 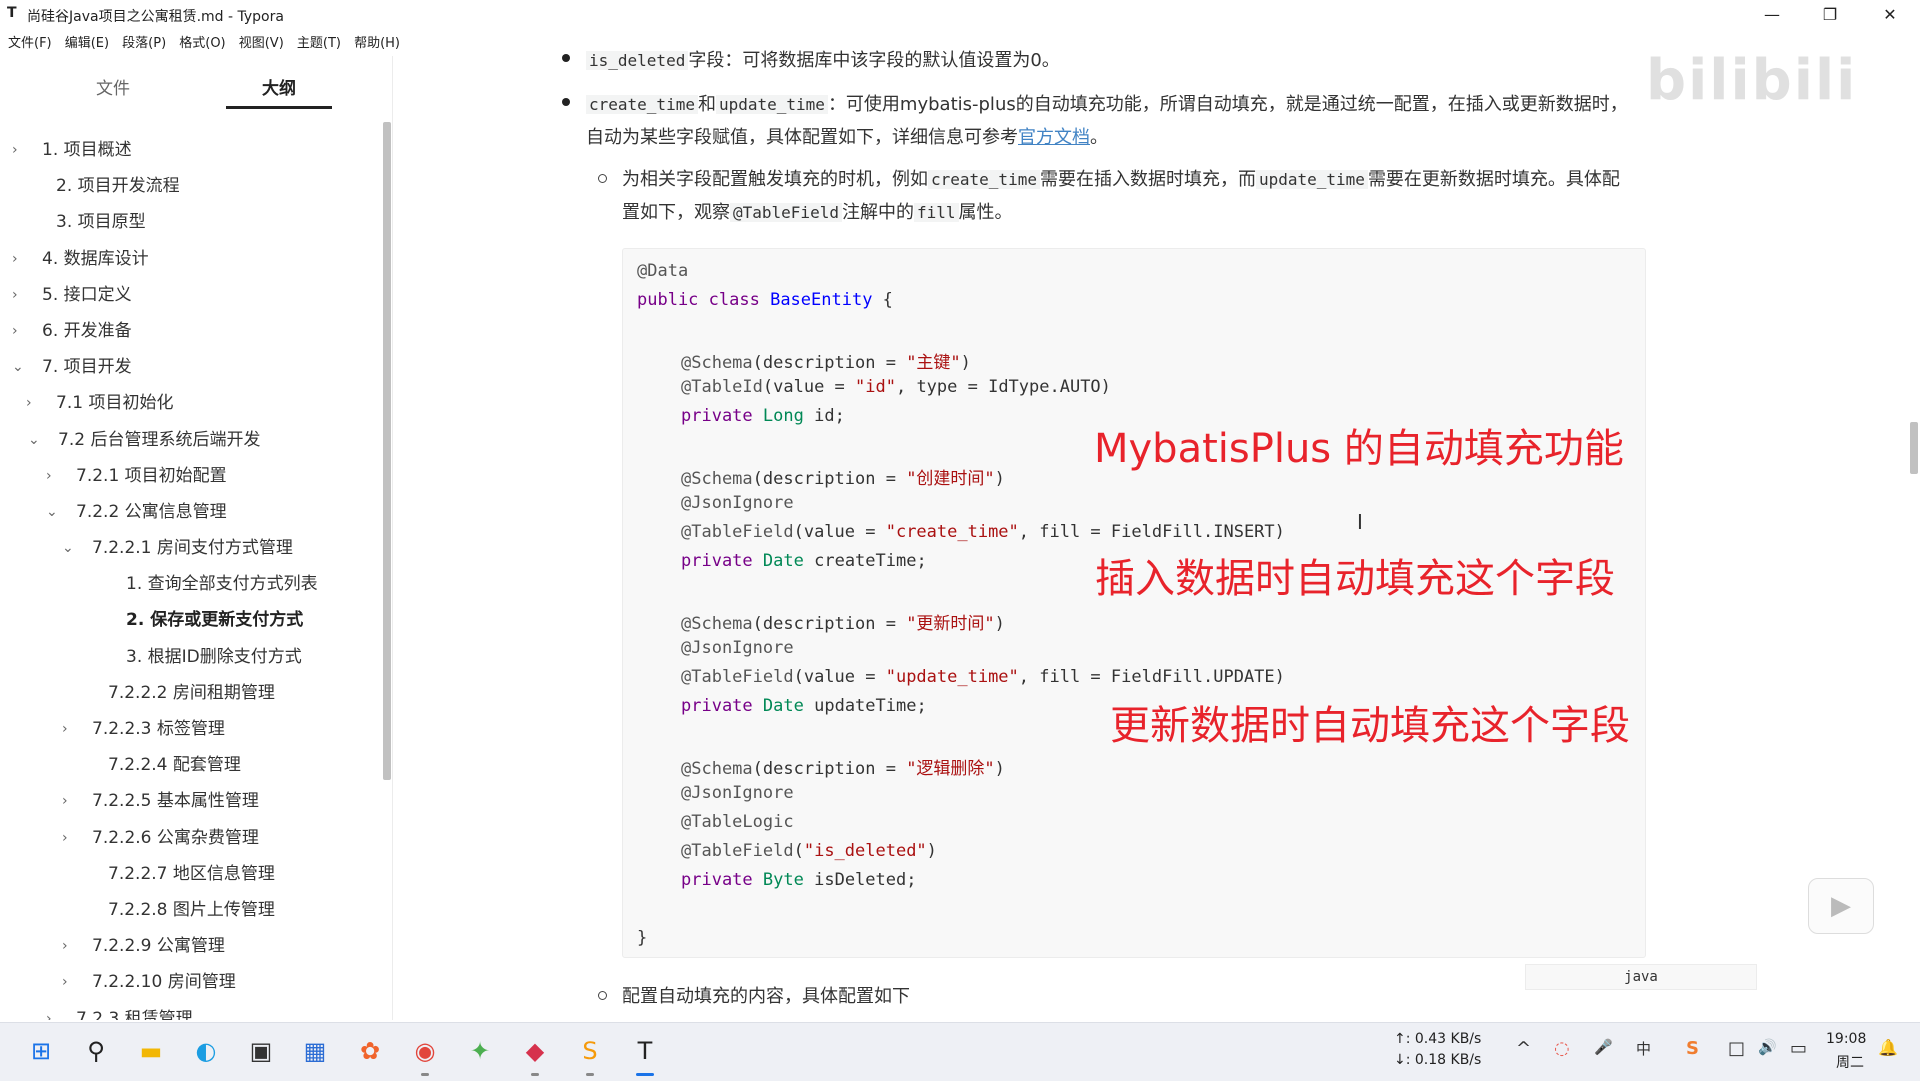 What do you see at coordinates (874, 60) in the screenshot?
I see `text: 字段：可将数据库中该字段的默认值设置为0。` at bounding box center [874, 60].